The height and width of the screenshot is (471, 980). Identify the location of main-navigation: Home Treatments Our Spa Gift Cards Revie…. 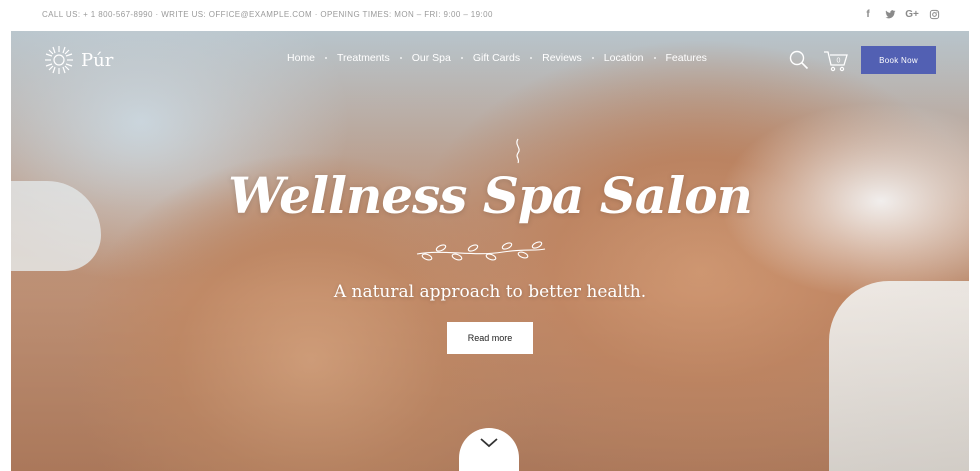
(497, 58).